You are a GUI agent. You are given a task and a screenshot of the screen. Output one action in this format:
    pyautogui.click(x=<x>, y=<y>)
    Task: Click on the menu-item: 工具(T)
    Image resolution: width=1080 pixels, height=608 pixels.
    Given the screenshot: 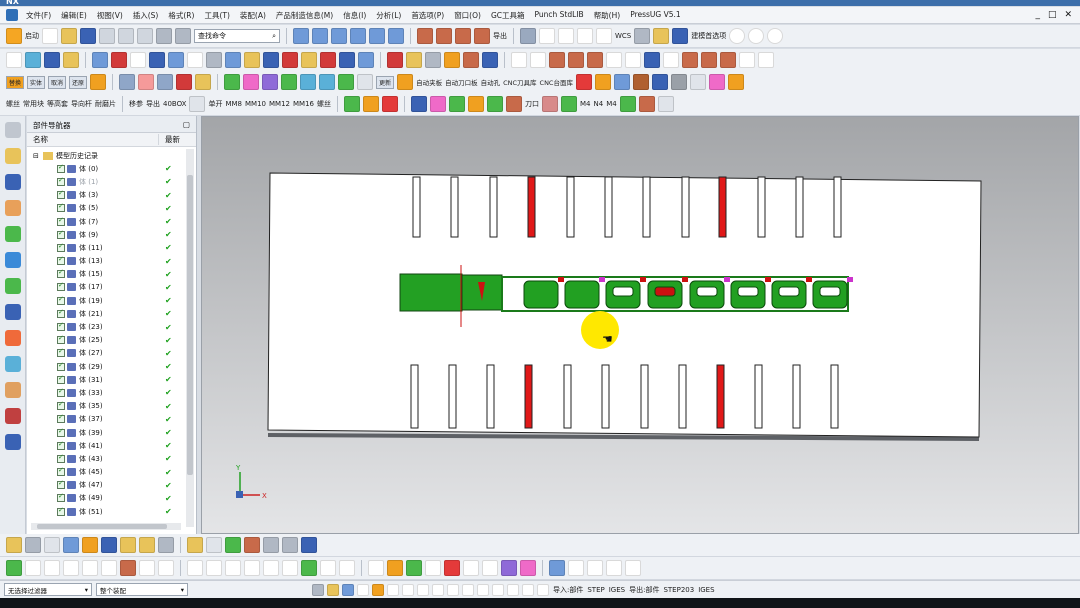 What is the action you would take?
    pyautogui.click(x=216, y=15)
    